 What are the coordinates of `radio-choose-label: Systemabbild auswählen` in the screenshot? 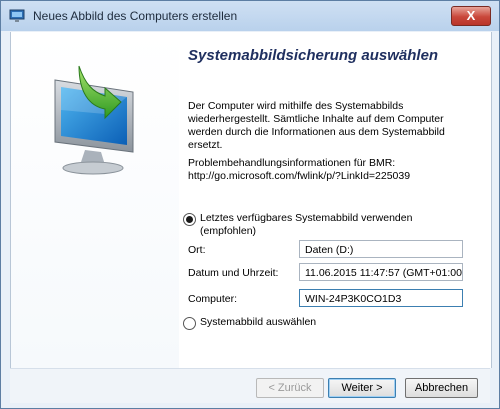 It's located at (258, 322).